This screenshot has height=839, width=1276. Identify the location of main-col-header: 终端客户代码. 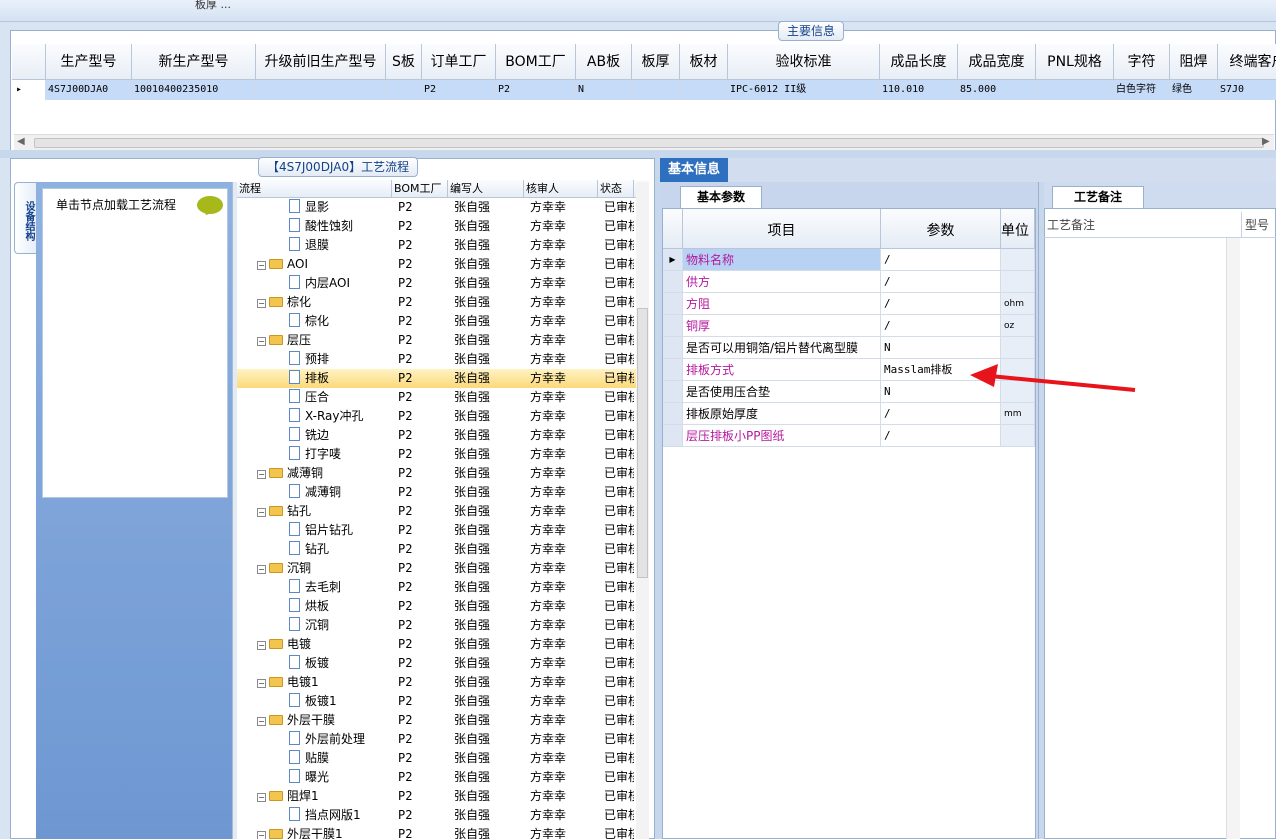
(1247, 62).